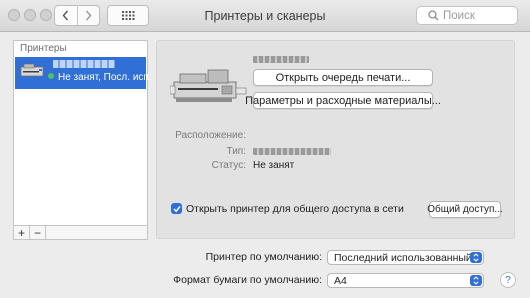 The width and height of the screenshot is (530, 298). What do you see at coordinates (405, 280) in the screenshot?
I see `default-paper-select: A4` at bounding box center [405, 280].